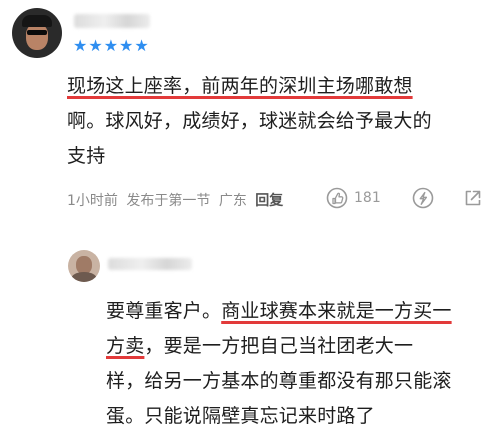 This screenshot has width=500, height=440. I want to click on comment-text: 样，给另一方基本的尊重都没有那只能滚, so click(279, 381).